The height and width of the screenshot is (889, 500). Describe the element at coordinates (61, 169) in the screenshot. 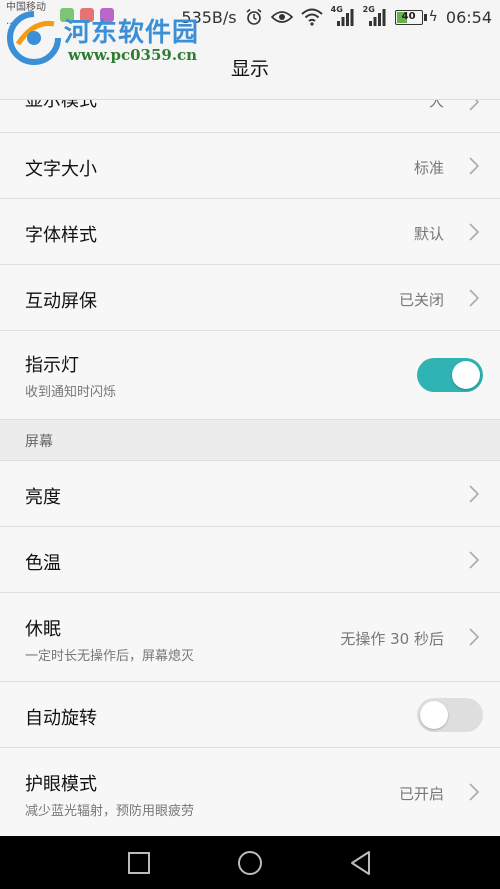

I see `setting-label: 文字大小` at that location.